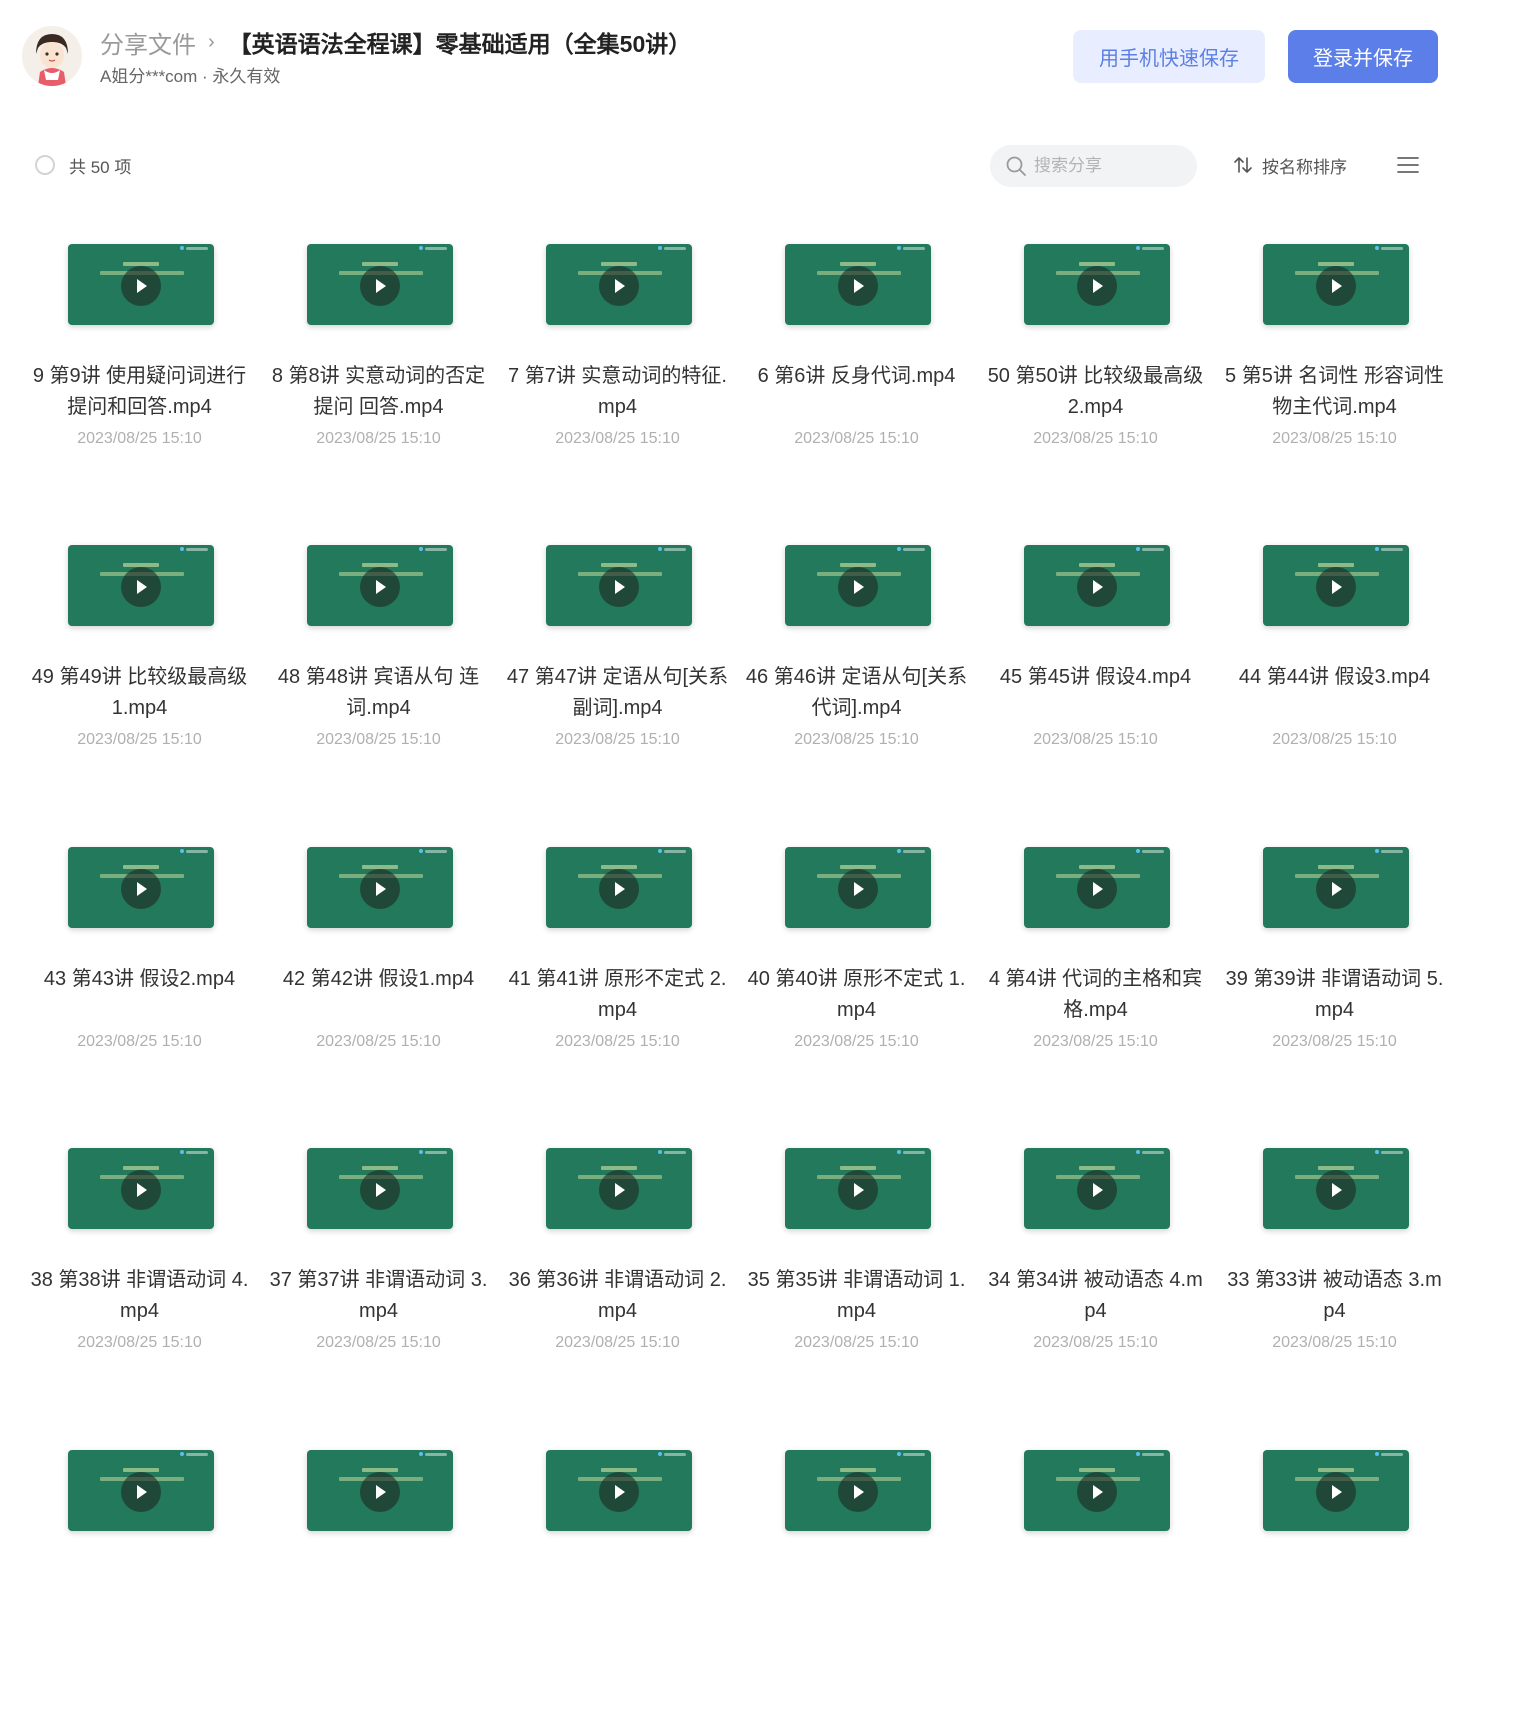 This screenshot has width=1531, height=1726. I want to click on file-name: 45 第45讲 假设4.mp4, so click(1095, 693).